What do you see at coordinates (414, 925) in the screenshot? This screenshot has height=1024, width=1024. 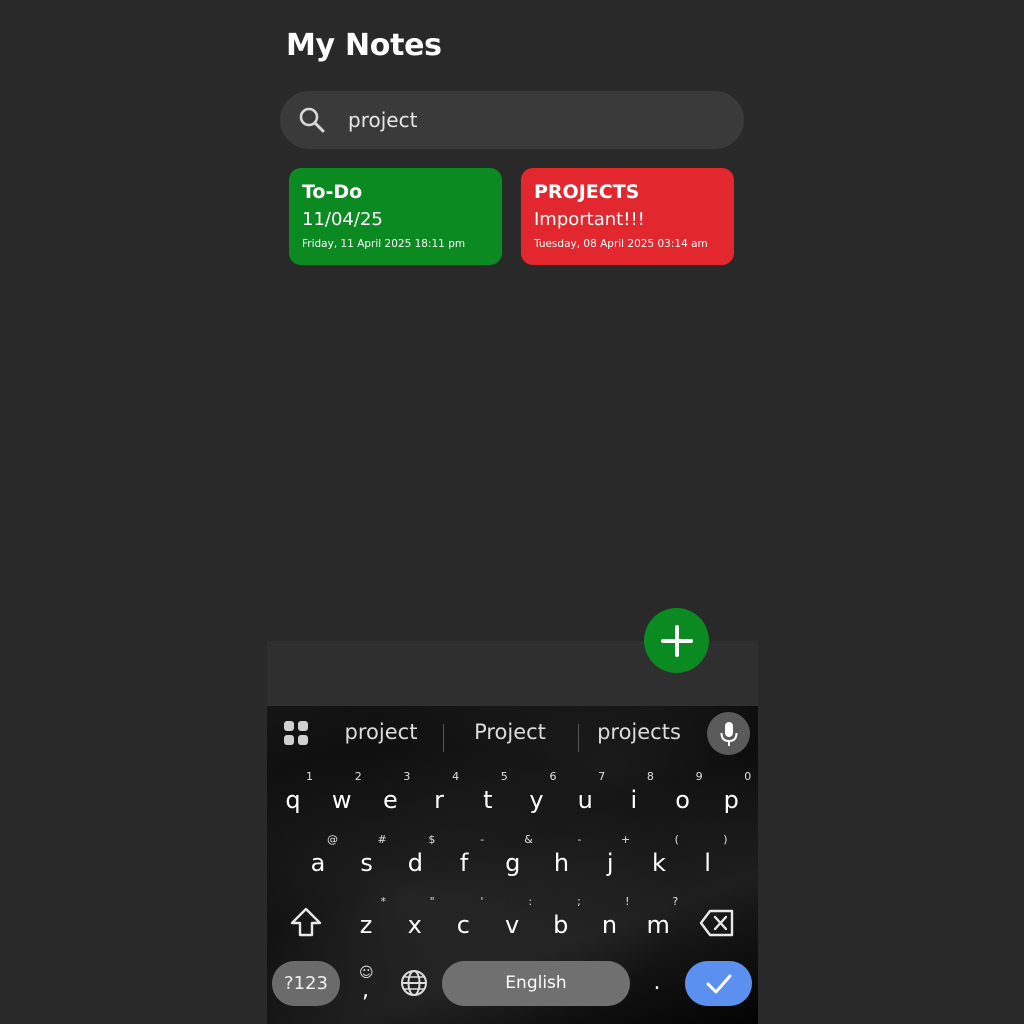 I see `key-label: x` at bounding box center [414, 925].